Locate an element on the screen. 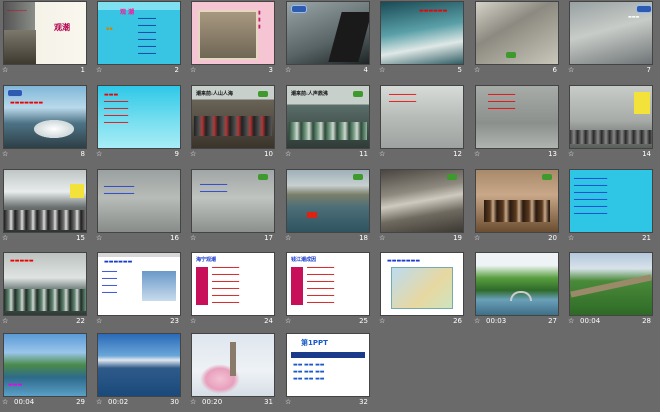 The image size is (660, 412). slide-number: 2 is located at coordinates (176, 70).